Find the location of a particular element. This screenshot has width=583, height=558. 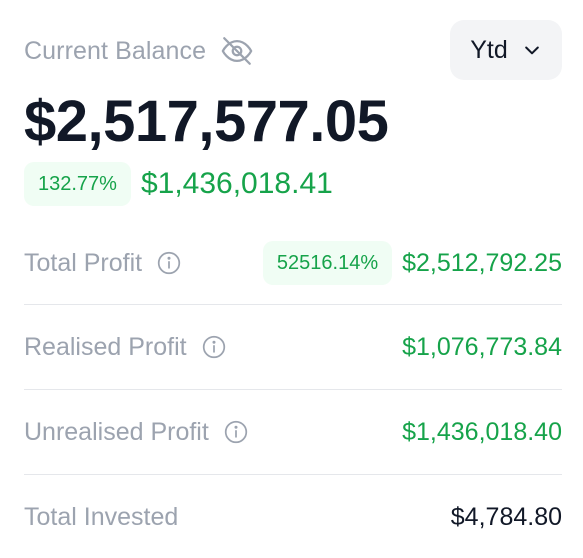

balance-label: Current Balance is located at coordinates (115, 50).